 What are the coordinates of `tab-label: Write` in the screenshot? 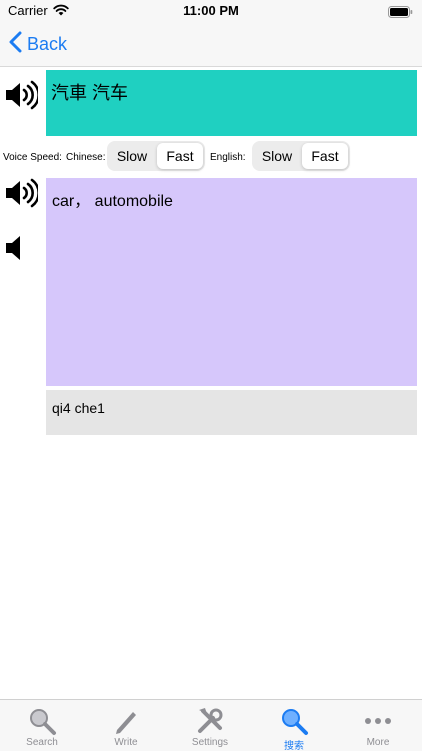 It's located at (126, 742).